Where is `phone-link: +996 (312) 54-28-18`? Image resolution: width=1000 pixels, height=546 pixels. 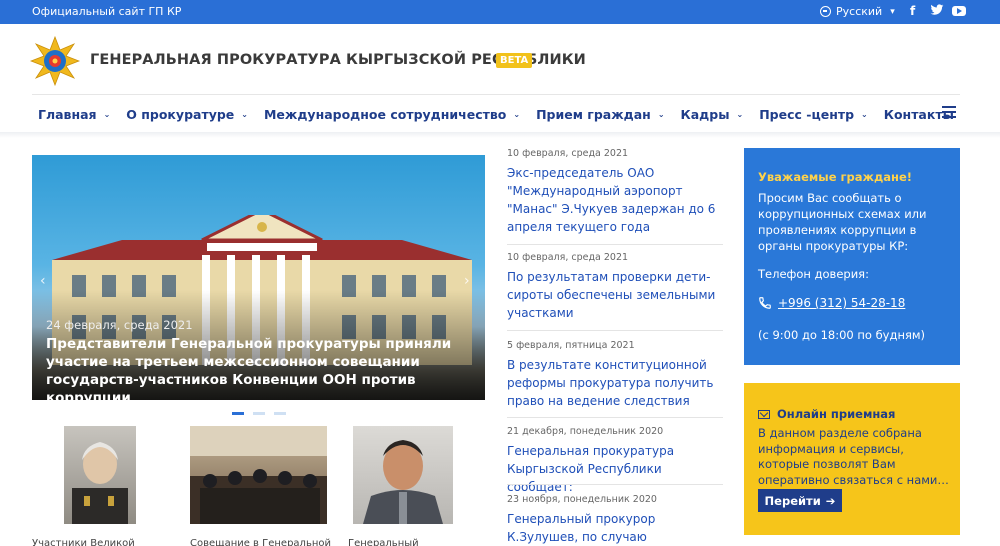
phone-link: +996 (312) 54-28-18 is located at coordinates (841, 303).